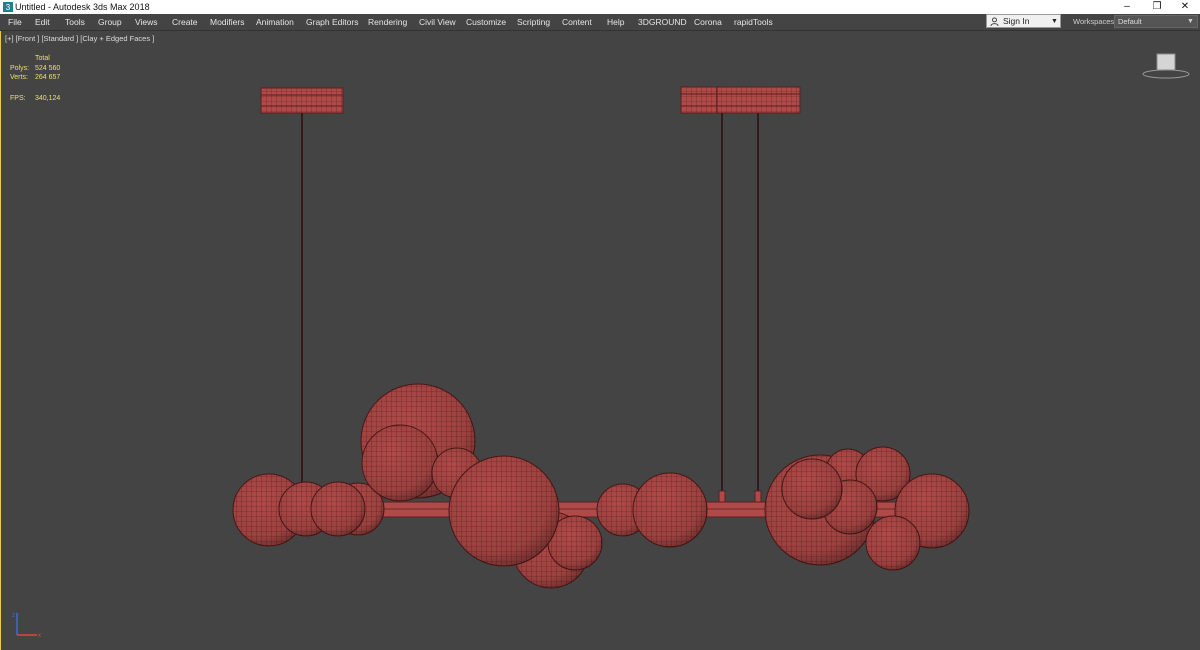 This screenshot has height=650, width=1200. Describe the element at coordinates (577, 22) in the screenshot. I see `menu-item-content: Content` at that location.